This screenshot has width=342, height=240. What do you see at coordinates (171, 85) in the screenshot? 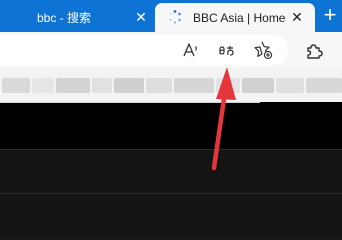
I see `favorites-bar-blurred` at bounding box center [171, 85].